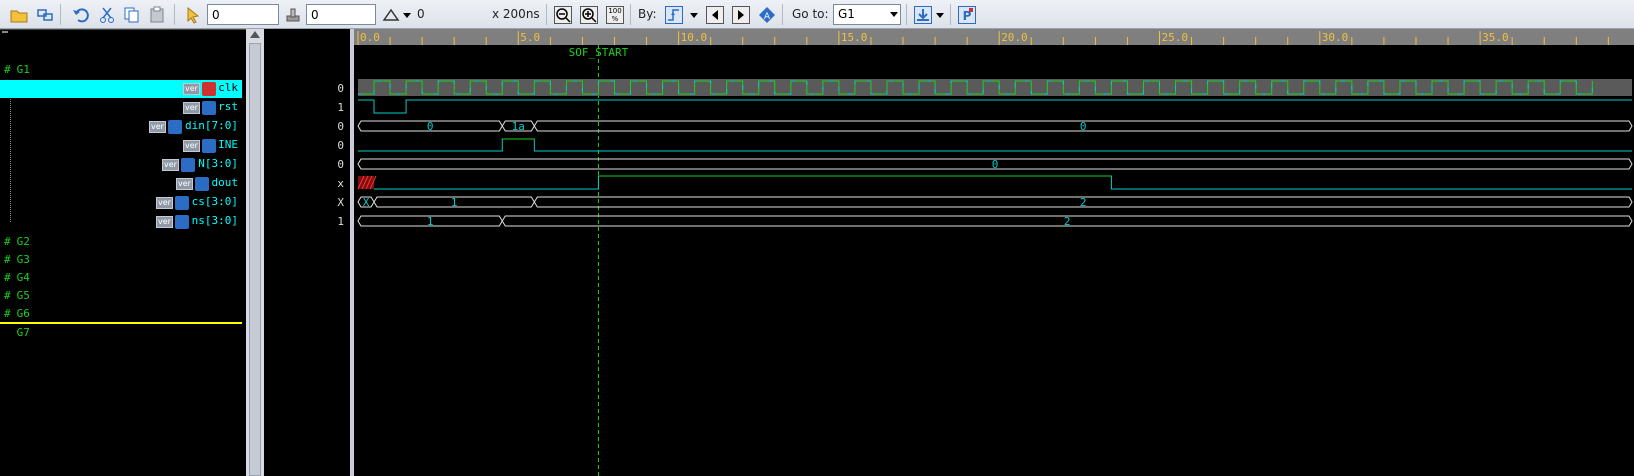 Image resolution: width=1634 pixels, height=476 pixels. What do you see at coordinates (340, 145) in the screenshot?
I see `value-ine: 0` at bounding box center [340, 145].